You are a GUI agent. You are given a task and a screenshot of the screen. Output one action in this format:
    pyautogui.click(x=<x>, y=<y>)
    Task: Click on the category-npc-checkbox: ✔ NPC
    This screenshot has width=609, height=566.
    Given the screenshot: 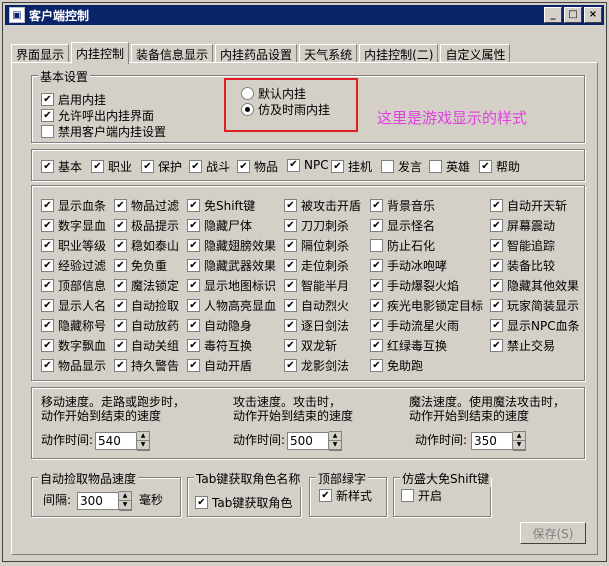 What is the action you would take?
    pyautogui.click(x=308, y=165)
    